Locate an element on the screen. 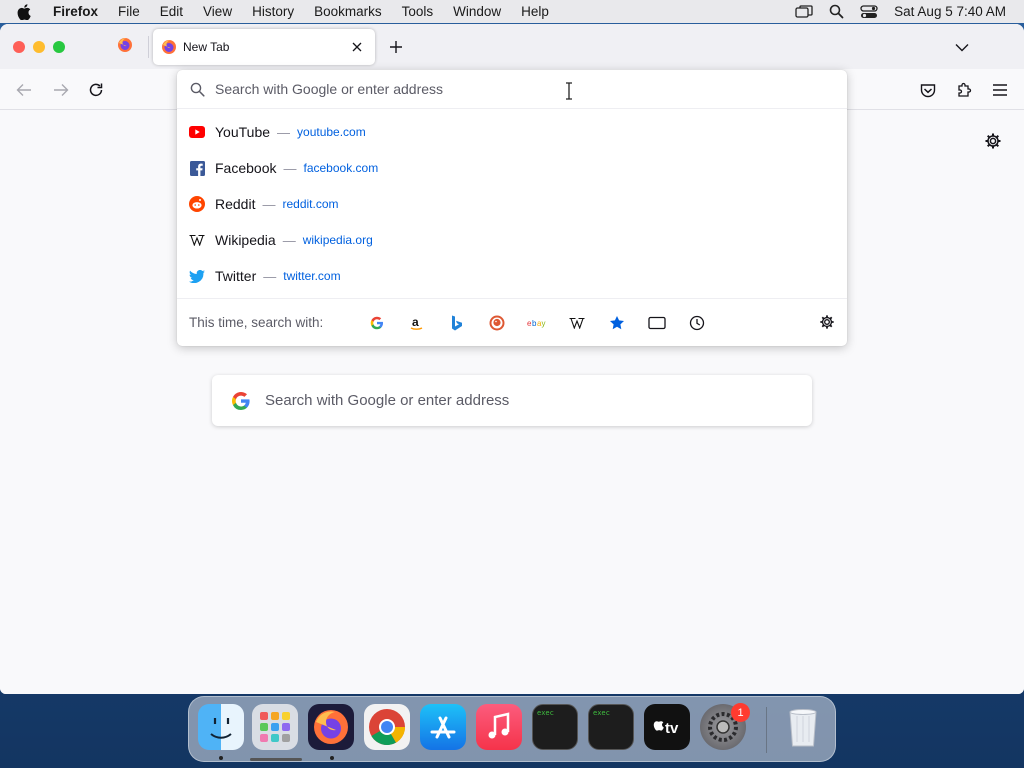 This screenshot has height=768, width=1024. list-all-tabs-chevron-down-icon is located at coordinates (962, 47).